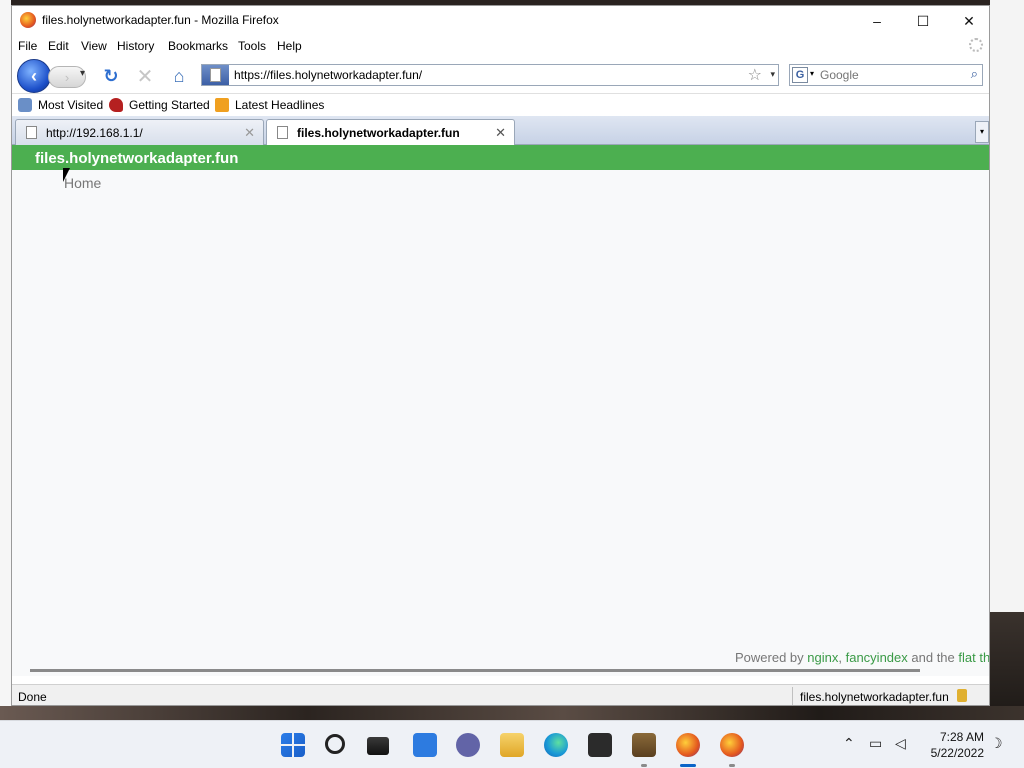 The height and width of the screenshot is (768, 1024). Describe the element at coordinates (877, 21) in the screenshot. I see `minimize-button: –` at that location.